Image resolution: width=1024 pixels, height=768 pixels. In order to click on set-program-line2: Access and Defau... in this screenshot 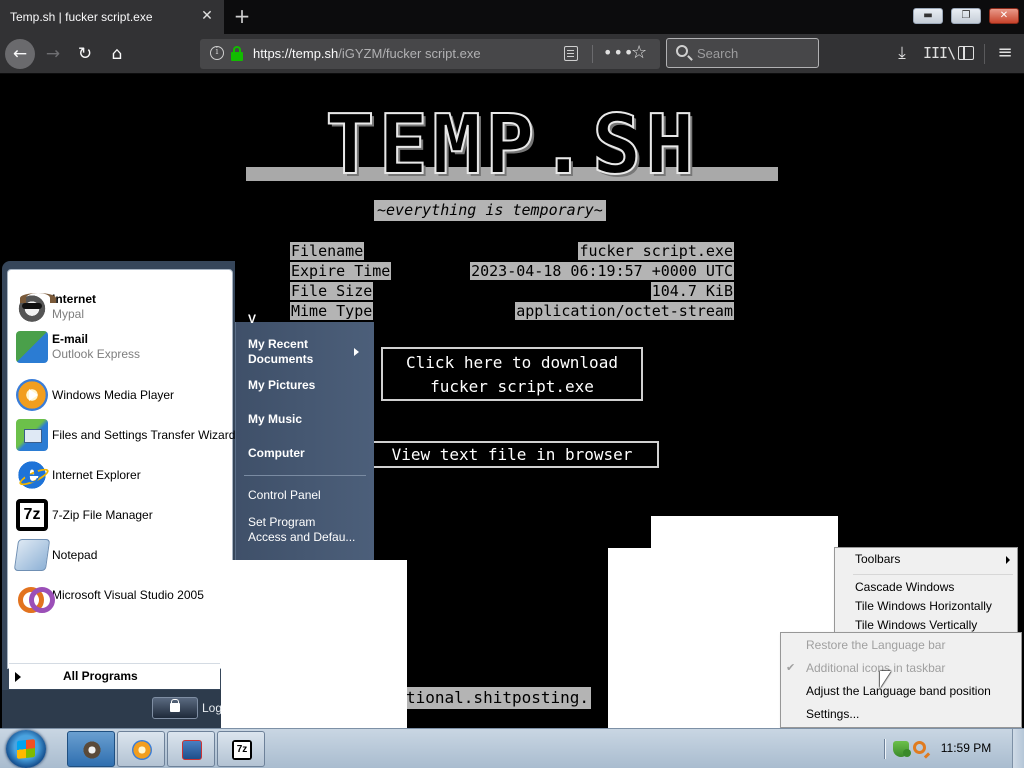, I will do `click(302, 537)`.